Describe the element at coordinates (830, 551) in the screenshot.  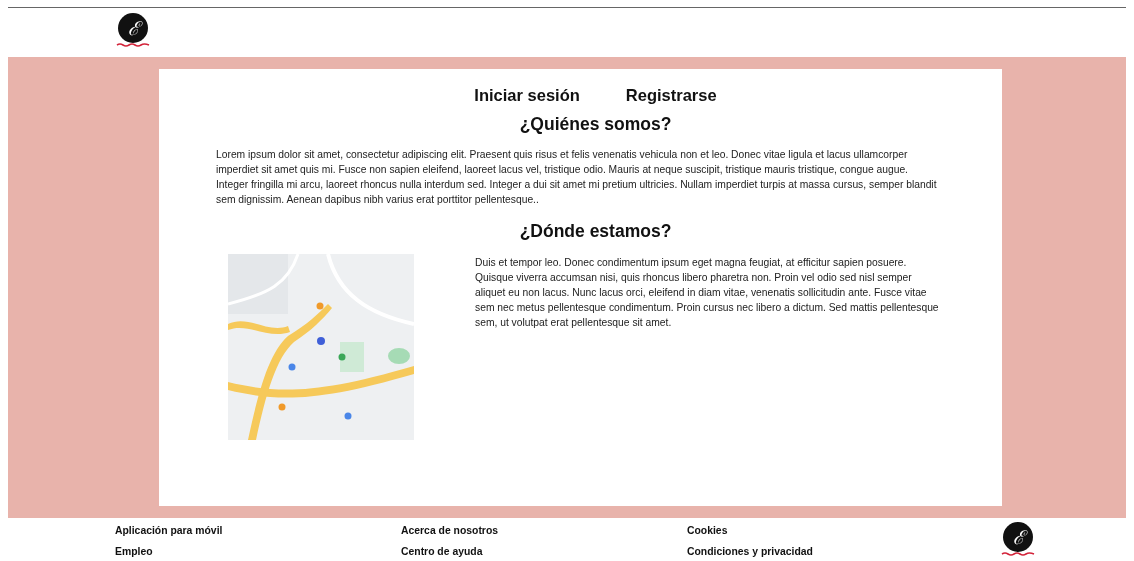
I see `footer-link: Condiciones y privacidad` at that location.